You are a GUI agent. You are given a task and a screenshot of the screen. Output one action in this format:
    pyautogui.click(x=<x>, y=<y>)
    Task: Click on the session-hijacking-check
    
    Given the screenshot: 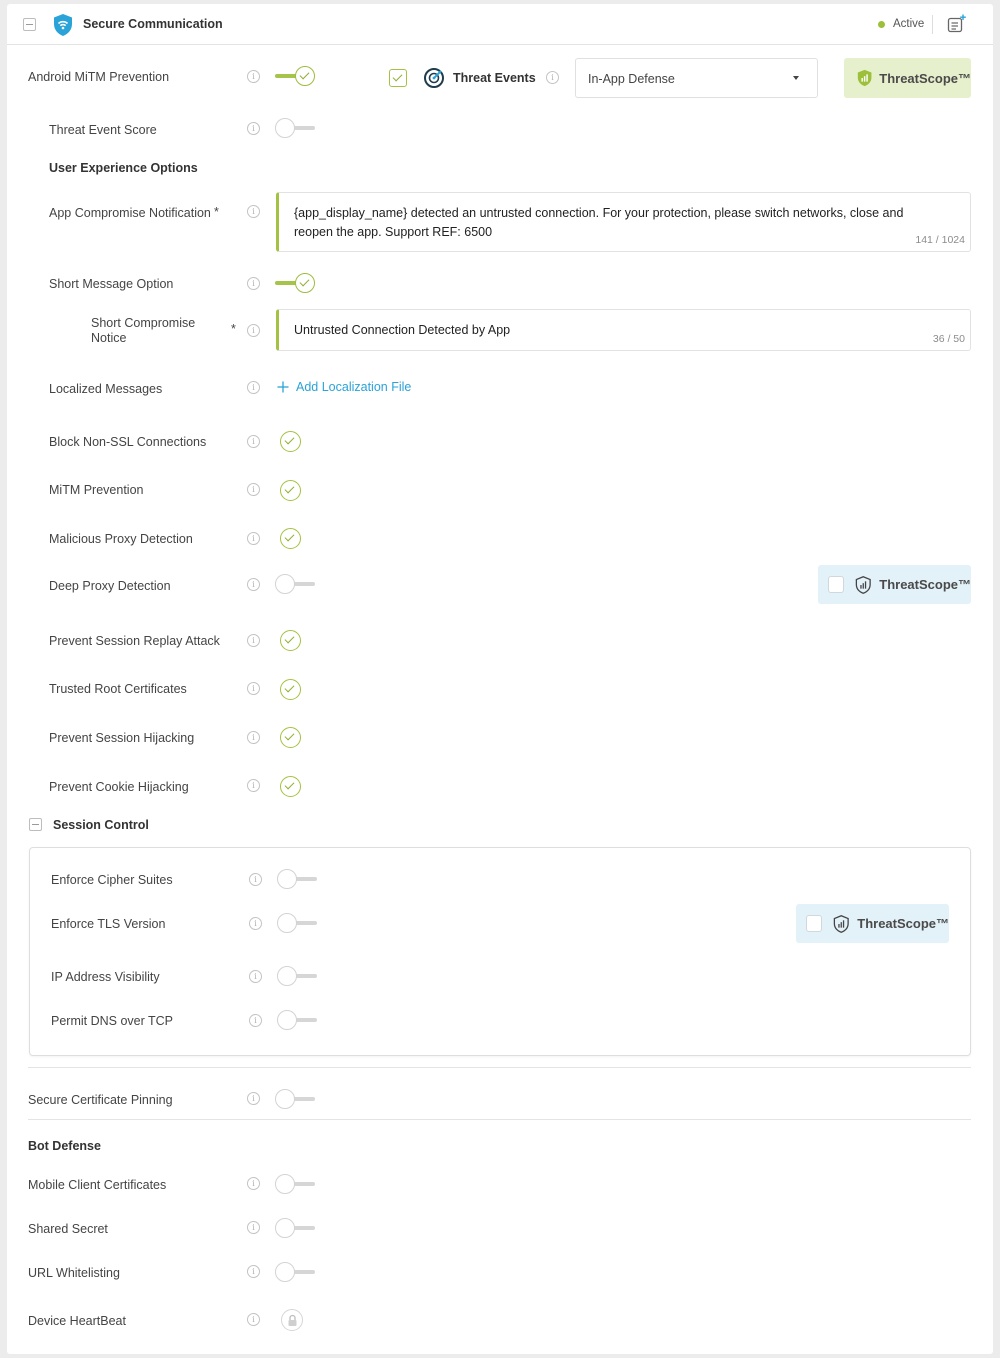 What is the action you would take?
    pyautogui.click(x=290, y=737)
    